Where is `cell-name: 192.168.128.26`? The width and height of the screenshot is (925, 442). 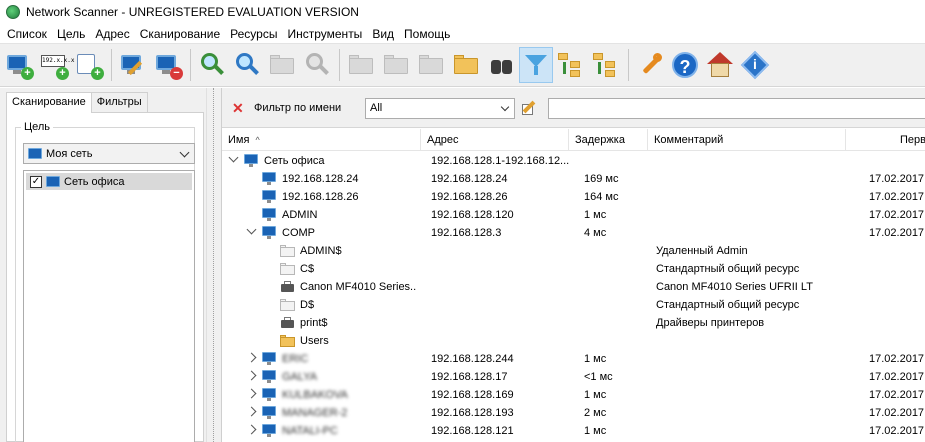
cell-name: 192.168.128.26 is located at coordinates (320, 197).